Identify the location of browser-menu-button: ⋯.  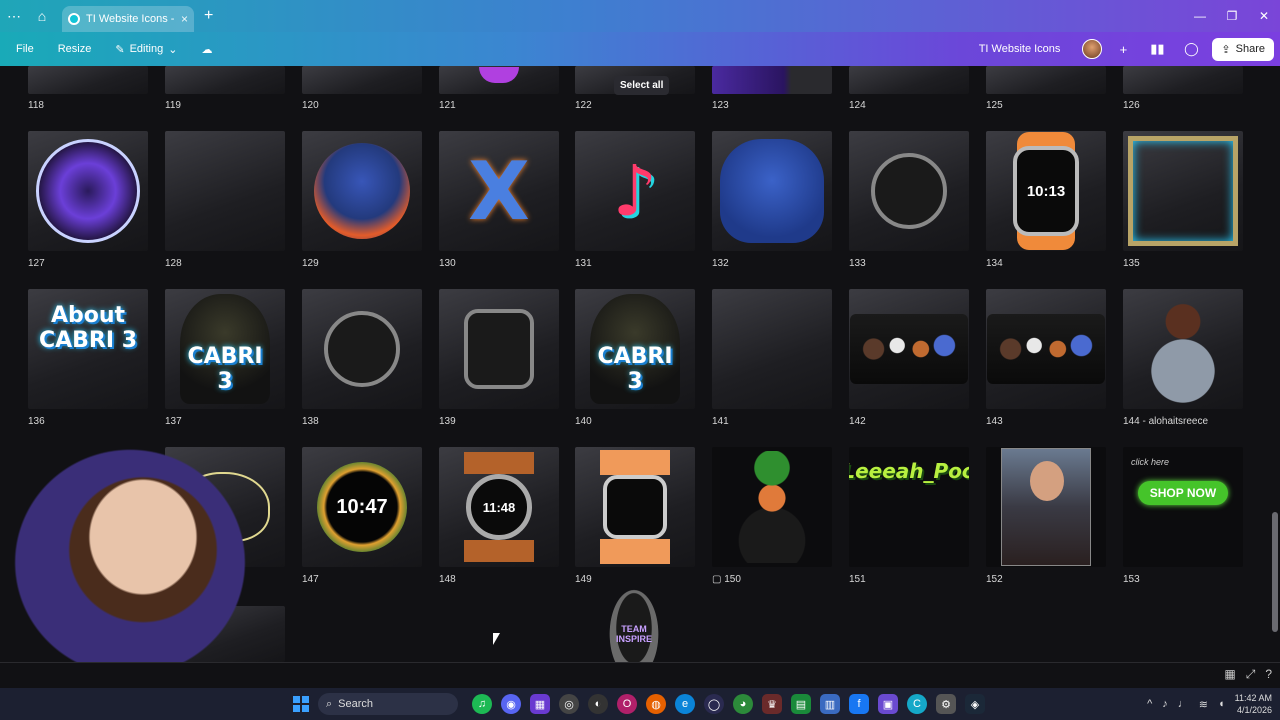
(14, 16).